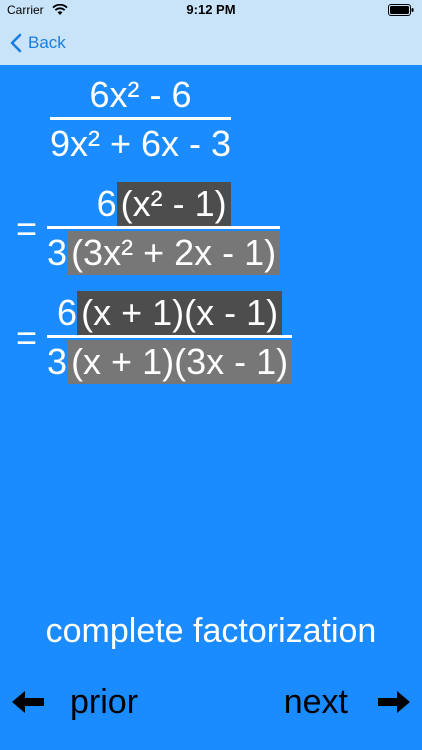 Image resolution: width=422 pixels, height=750 pixels. Describe the element at coordinates (401, 11) in the screenshot. I see `battery-icon` at that location.